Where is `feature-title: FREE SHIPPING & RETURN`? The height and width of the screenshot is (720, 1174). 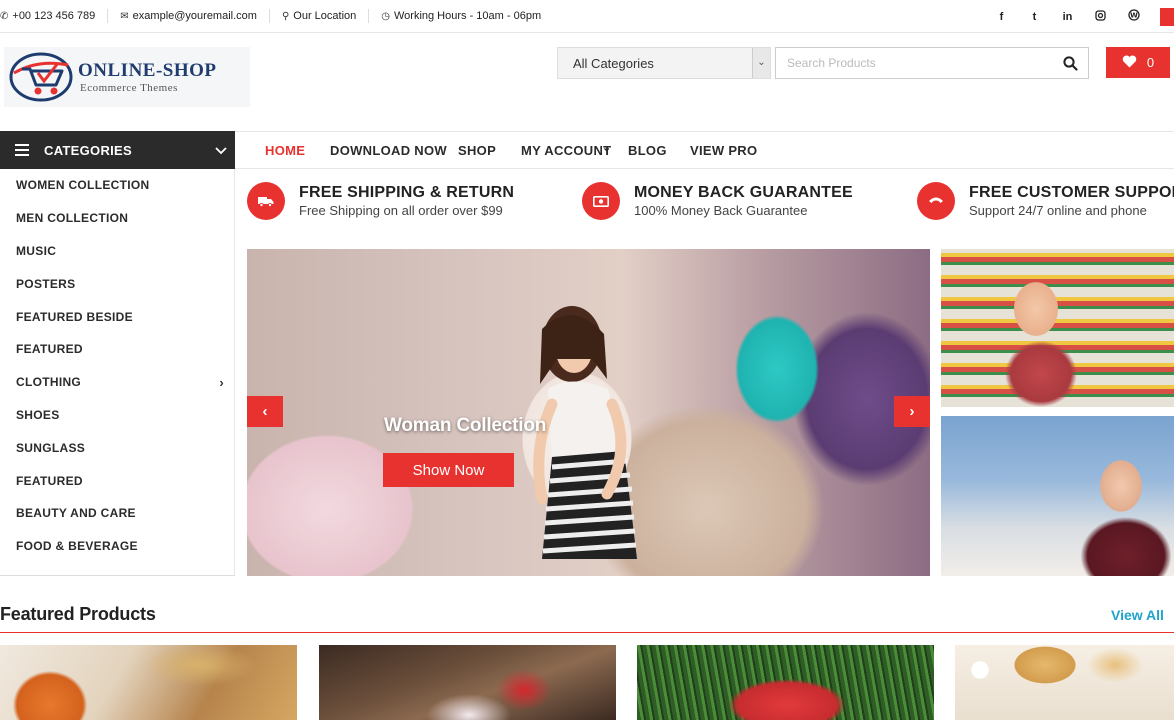
feature-title: FREE SHIPPING & RETURN is located at coordinates (407, 192).